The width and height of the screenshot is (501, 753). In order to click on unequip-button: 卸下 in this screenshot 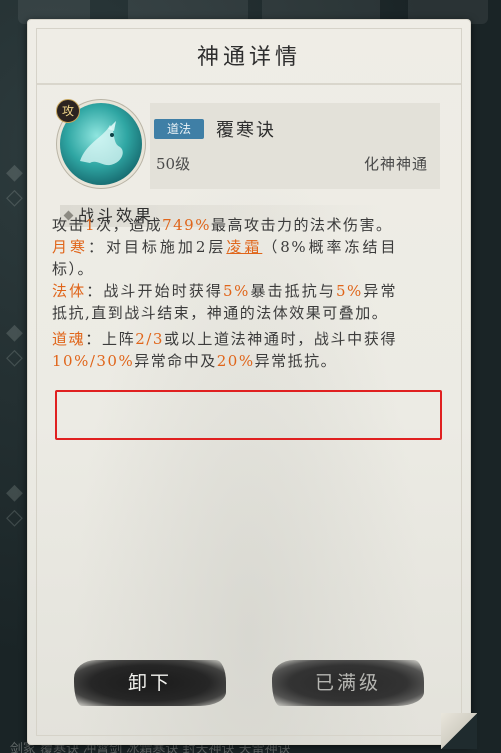, I will do `click(150, 683)`.